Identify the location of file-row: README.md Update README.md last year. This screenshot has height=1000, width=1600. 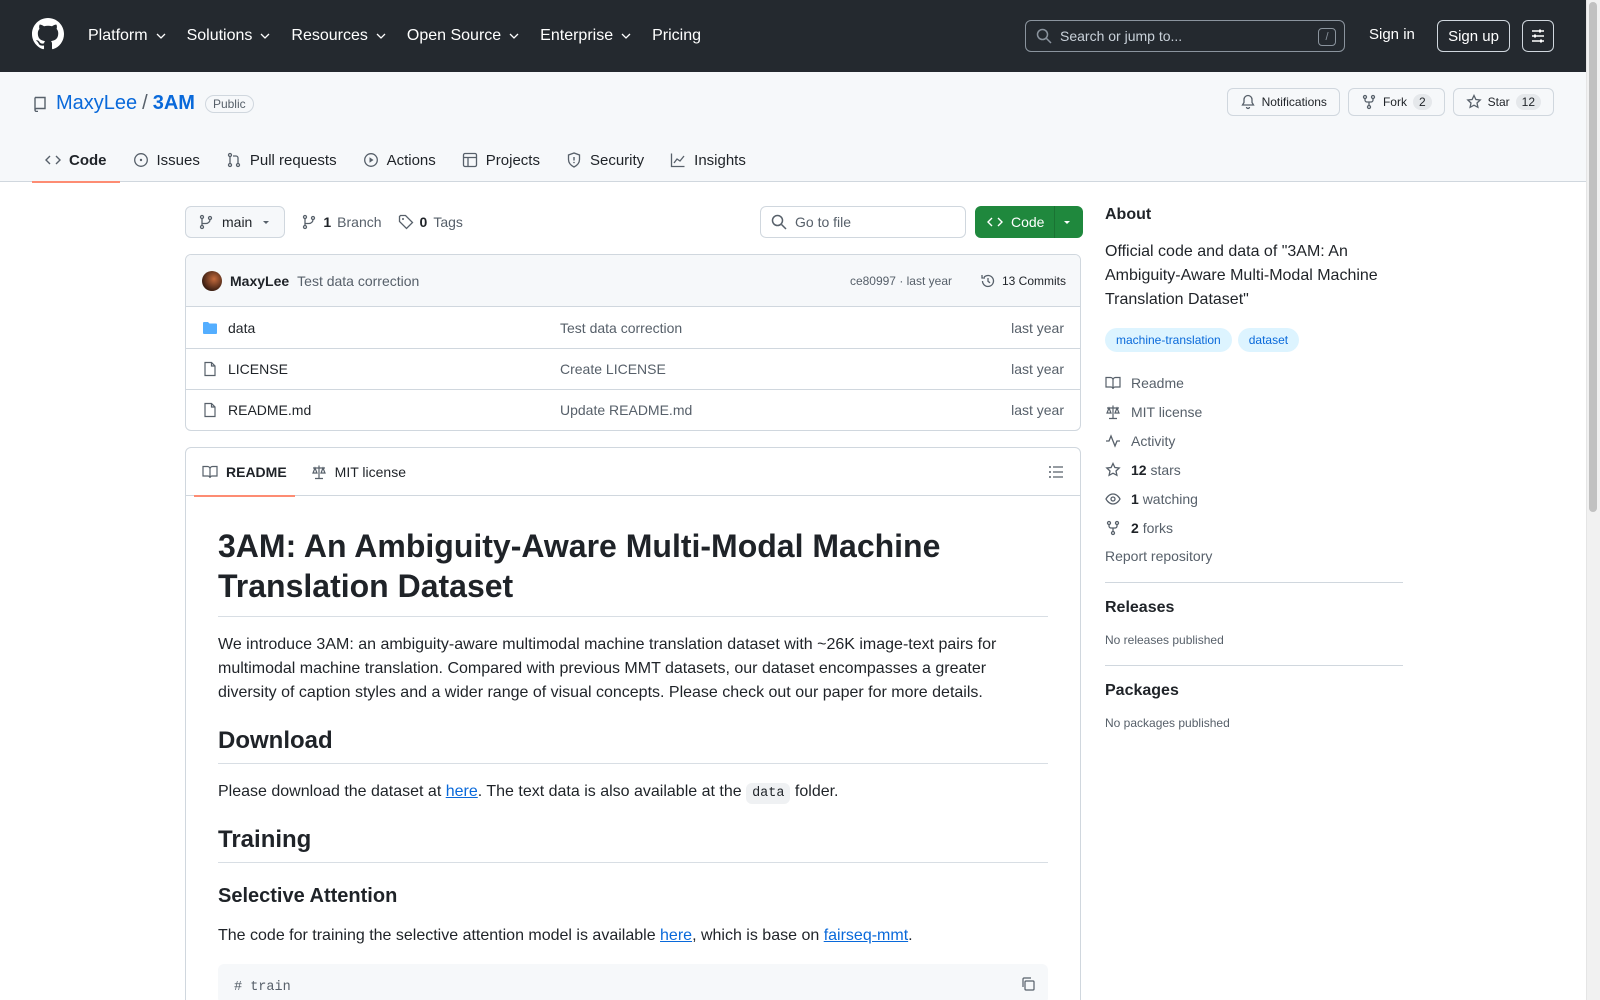
(633, 409).